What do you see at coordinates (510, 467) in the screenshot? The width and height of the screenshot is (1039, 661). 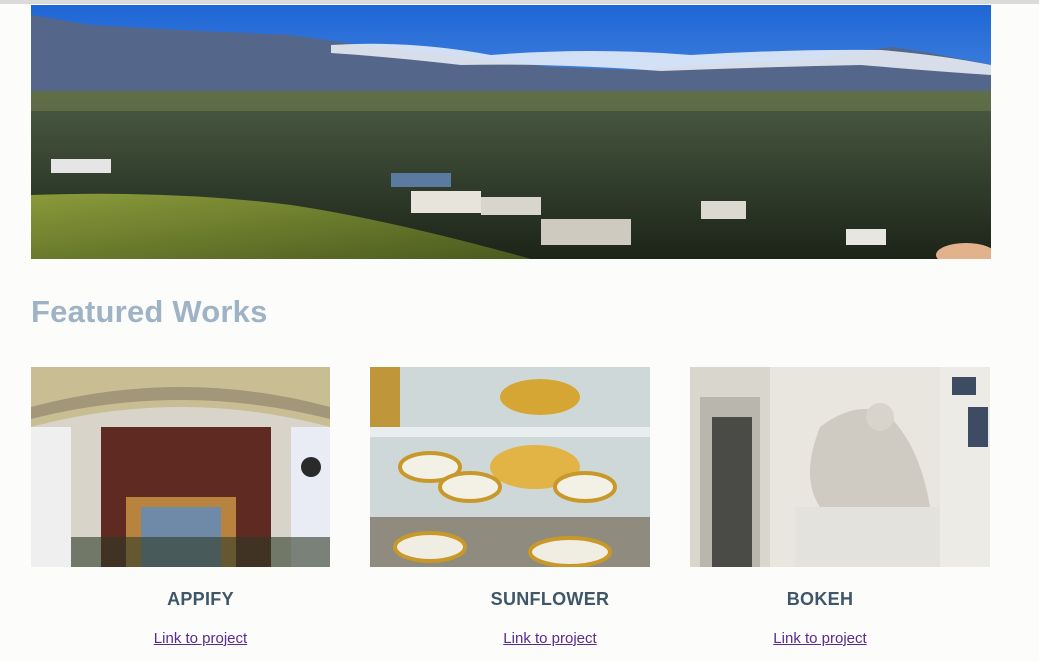 I see `gold-porcelain-image` at bounding box center [510, 467].